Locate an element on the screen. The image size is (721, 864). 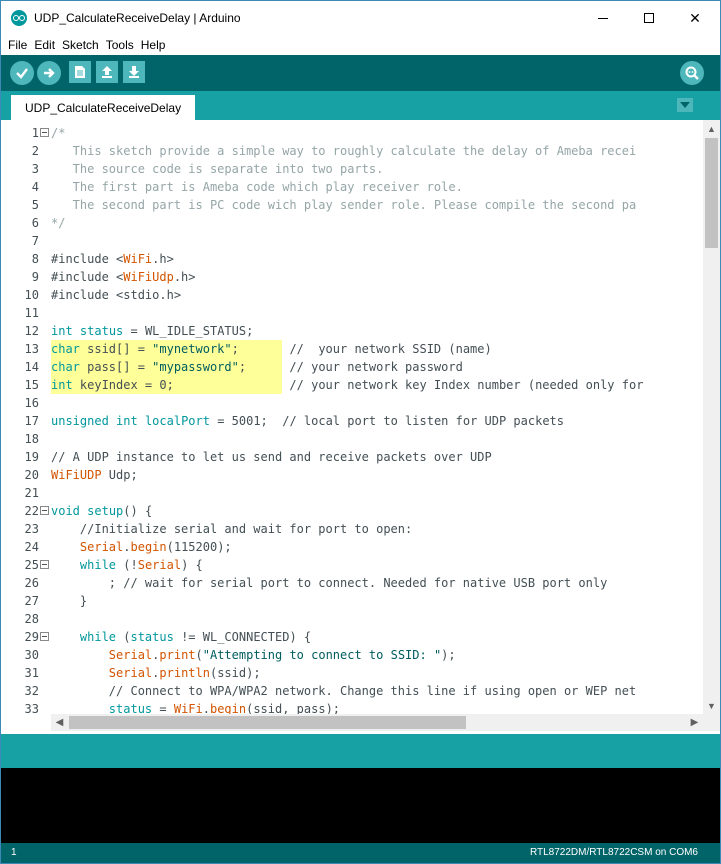
console-output is located at coordinates (360, 805).